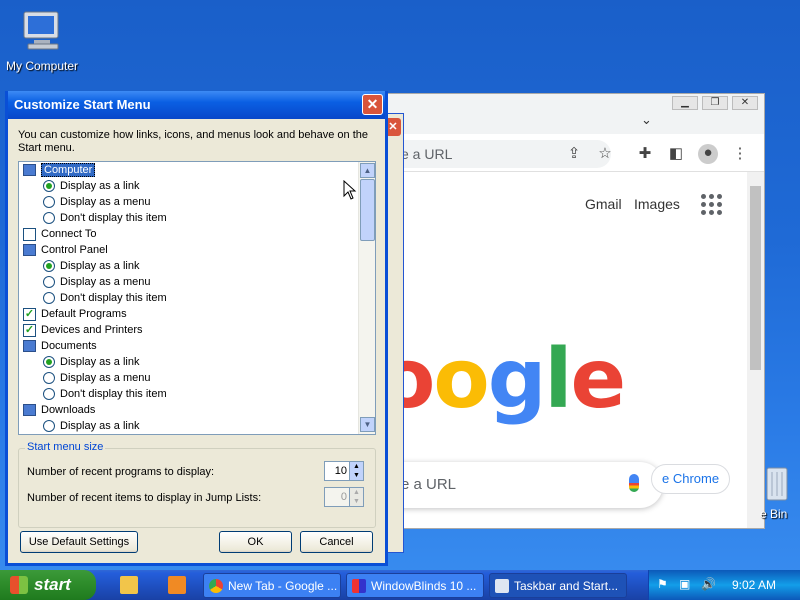  I want to click on dialog-close-button: ✕, so click(372, 104).